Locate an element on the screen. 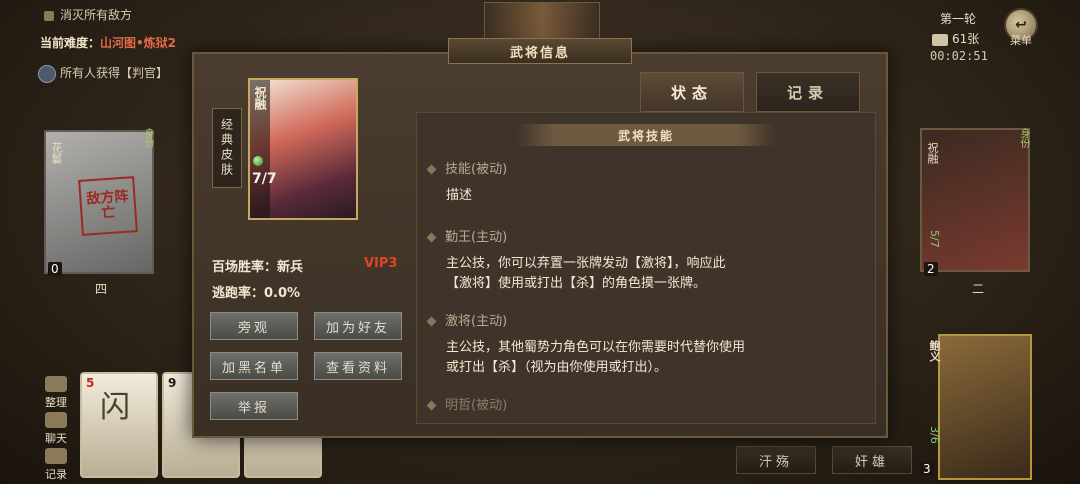  skill-title: 激将(主动) is located at coordinates (466, 319).